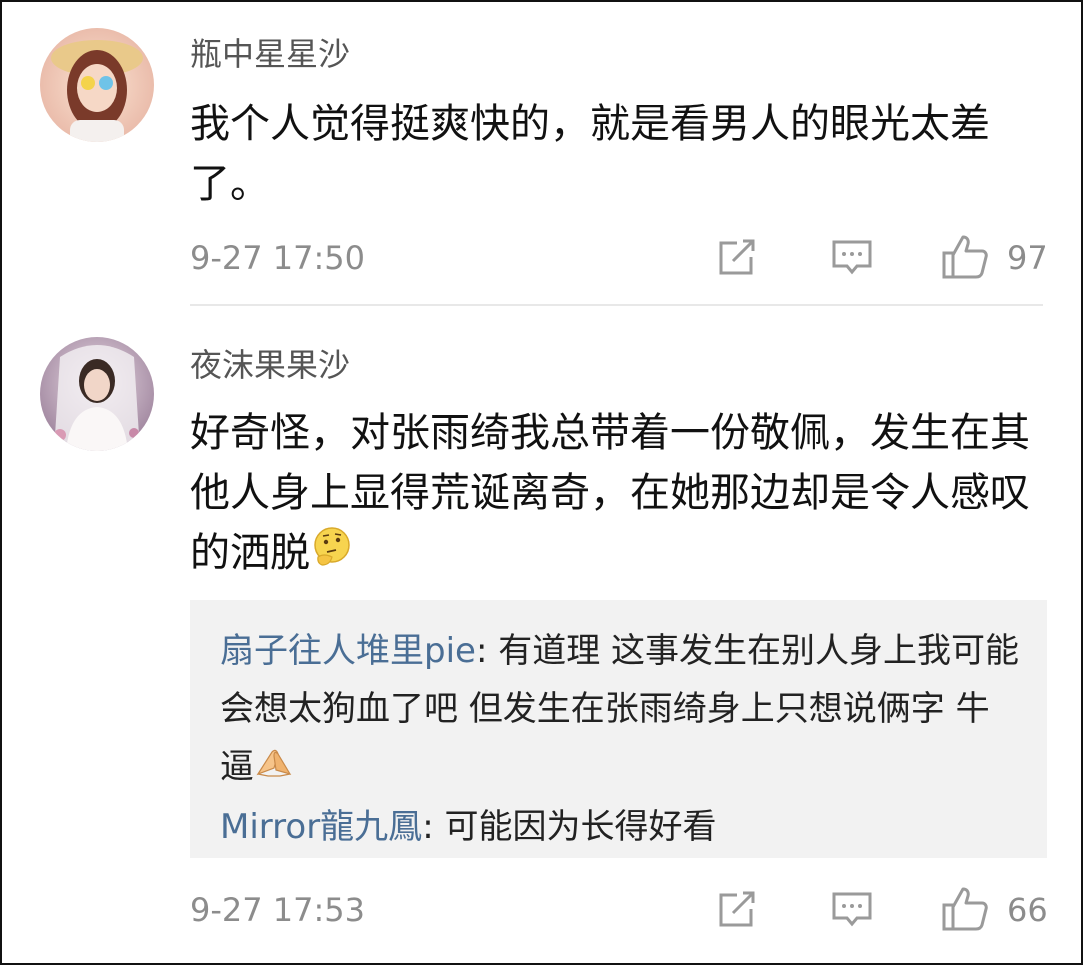 This screenshot has height=965, width=1083. I want to click on reply-text: 可能因为长得好看, so click(580, 827).